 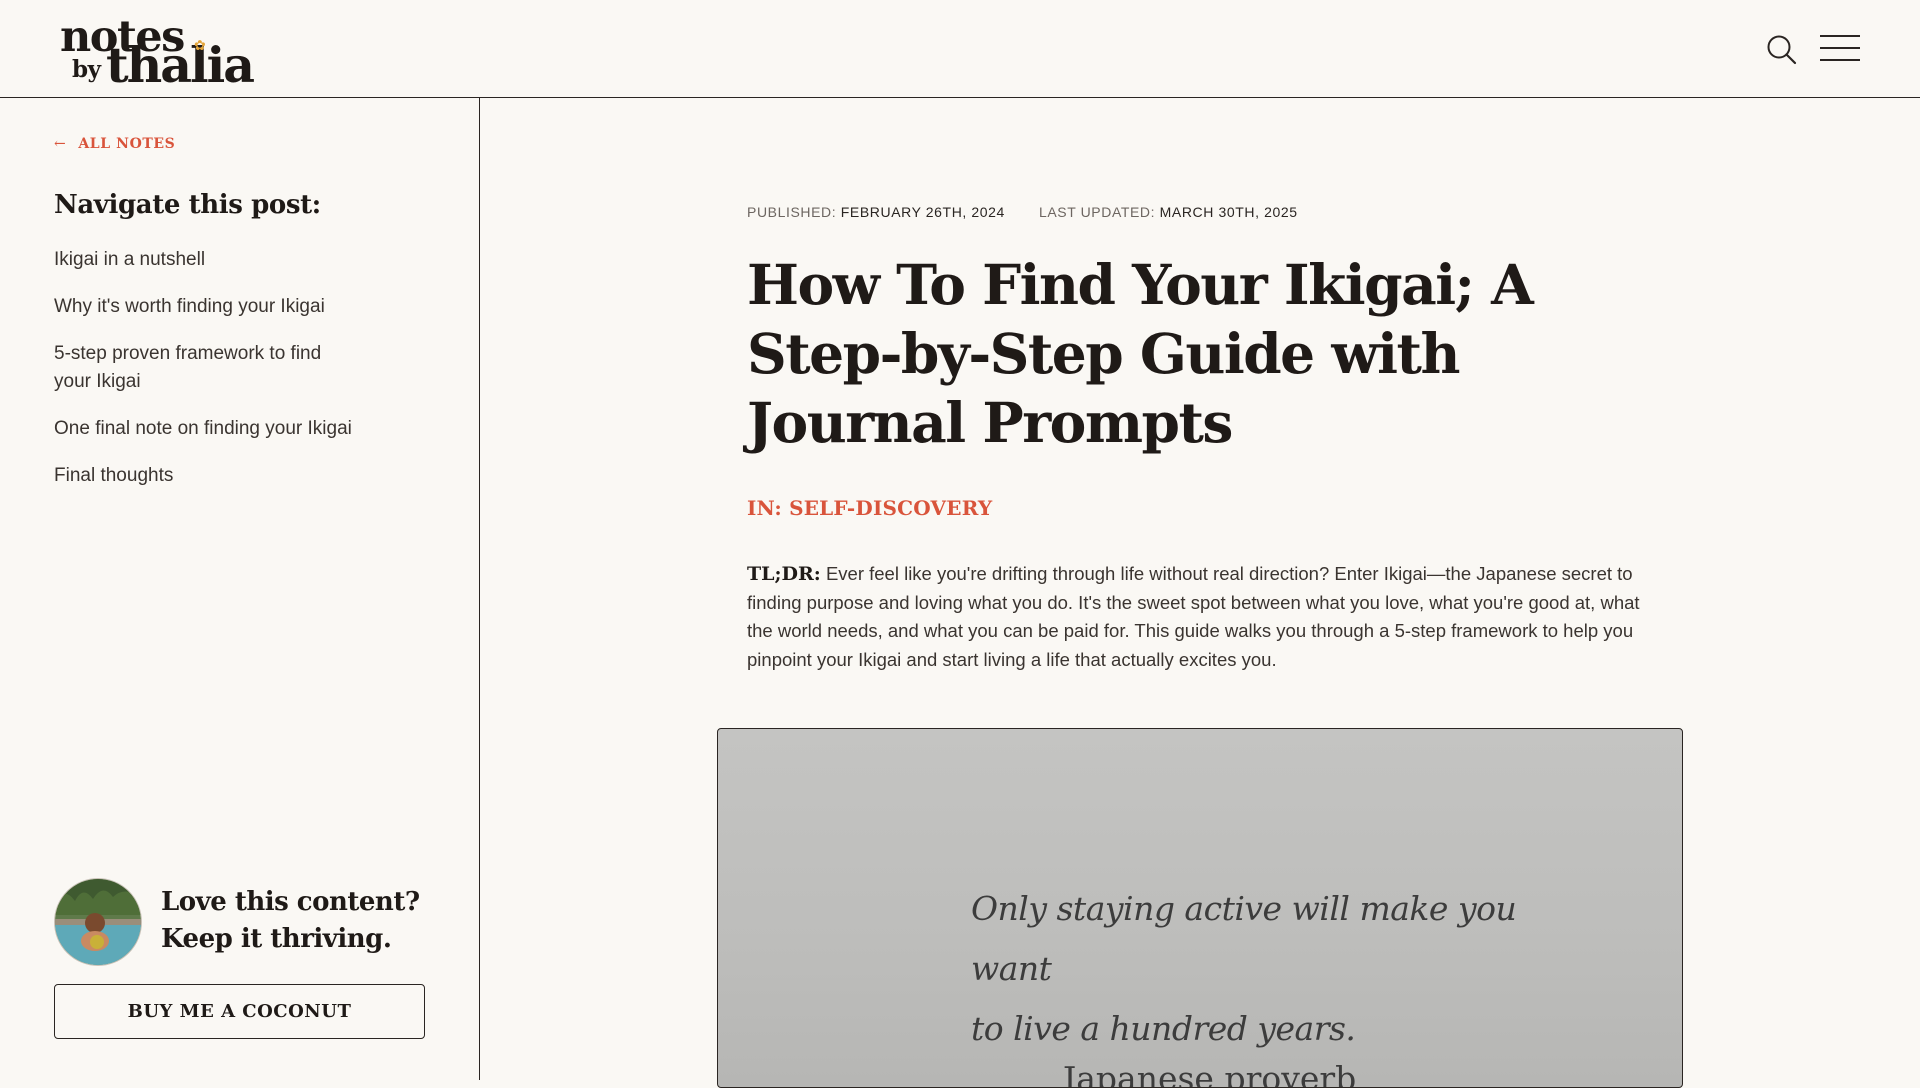 What do you see at coordinates (224, 429) in the screenshot?
I see `toc-item-final-note: One final note on finding your Ikigai` at bounding box center [224, 429].